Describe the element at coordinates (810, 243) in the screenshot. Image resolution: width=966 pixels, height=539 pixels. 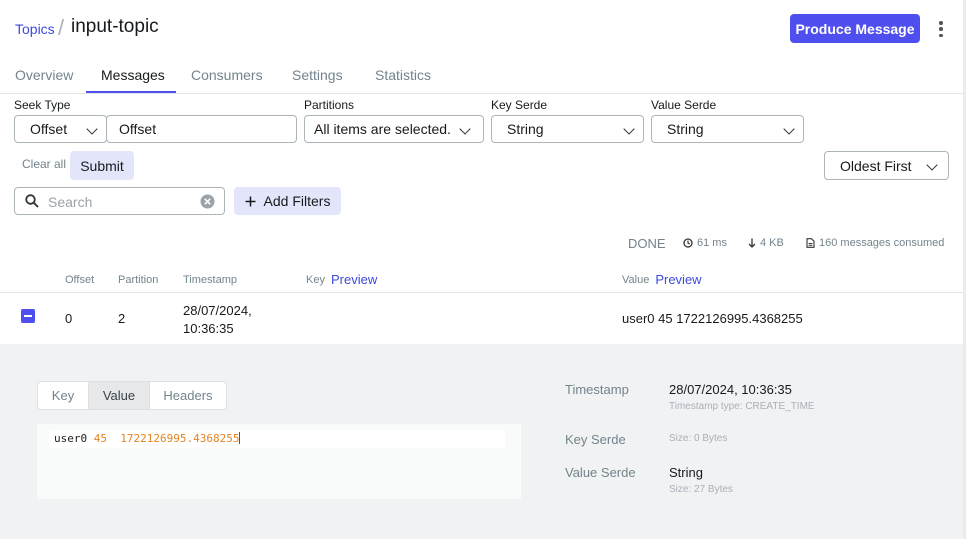
I see `document-icon` at that location.